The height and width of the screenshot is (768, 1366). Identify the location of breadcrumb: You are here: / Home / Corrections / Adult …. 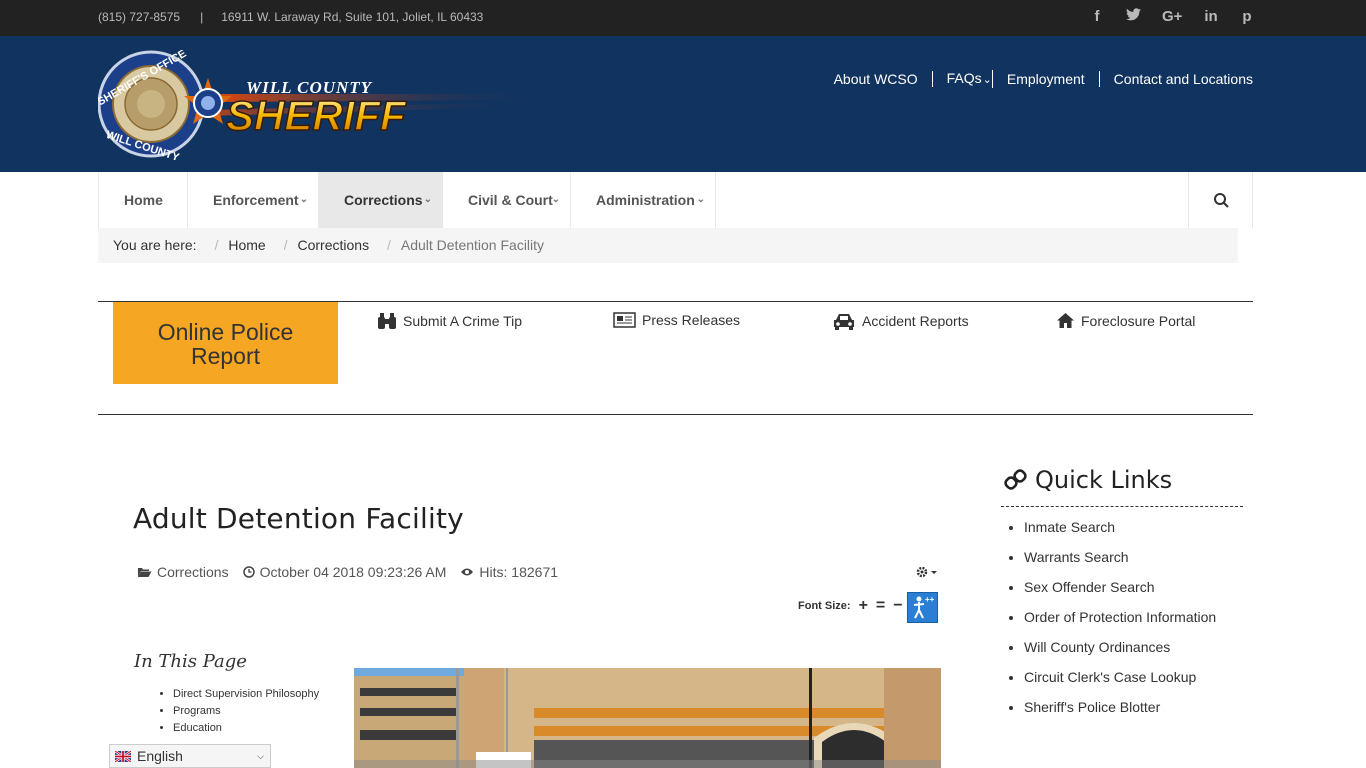
(668, 245).